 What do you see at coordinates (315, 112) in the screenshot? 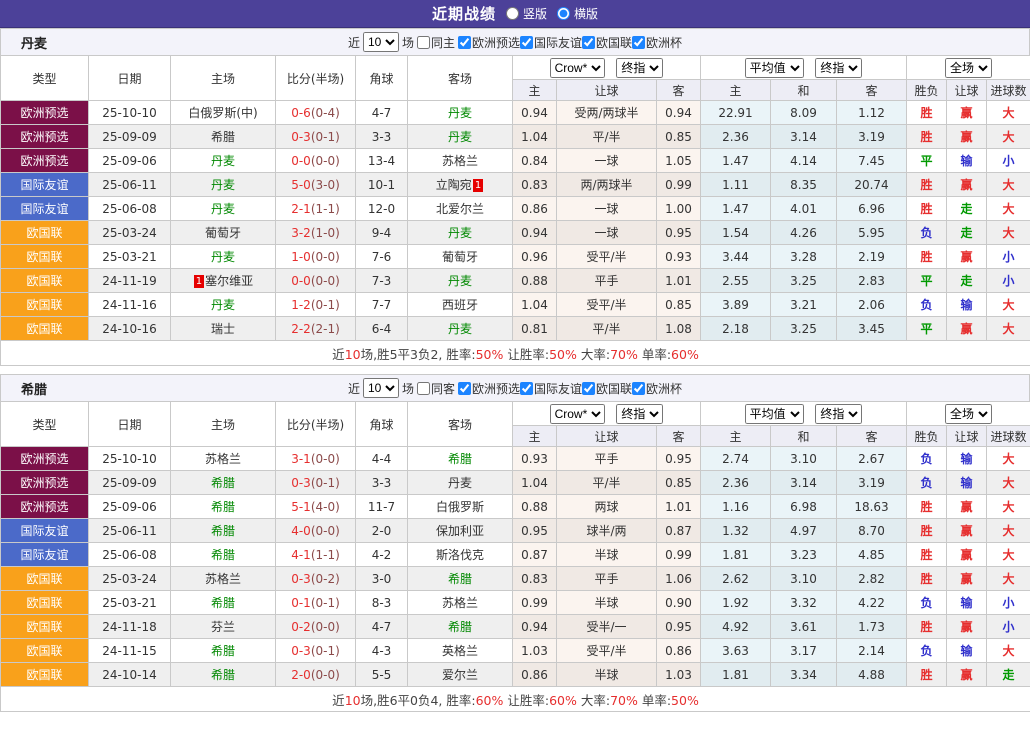
I see `match-score: 0-6(0-4)` at bounding box center [315, 112].